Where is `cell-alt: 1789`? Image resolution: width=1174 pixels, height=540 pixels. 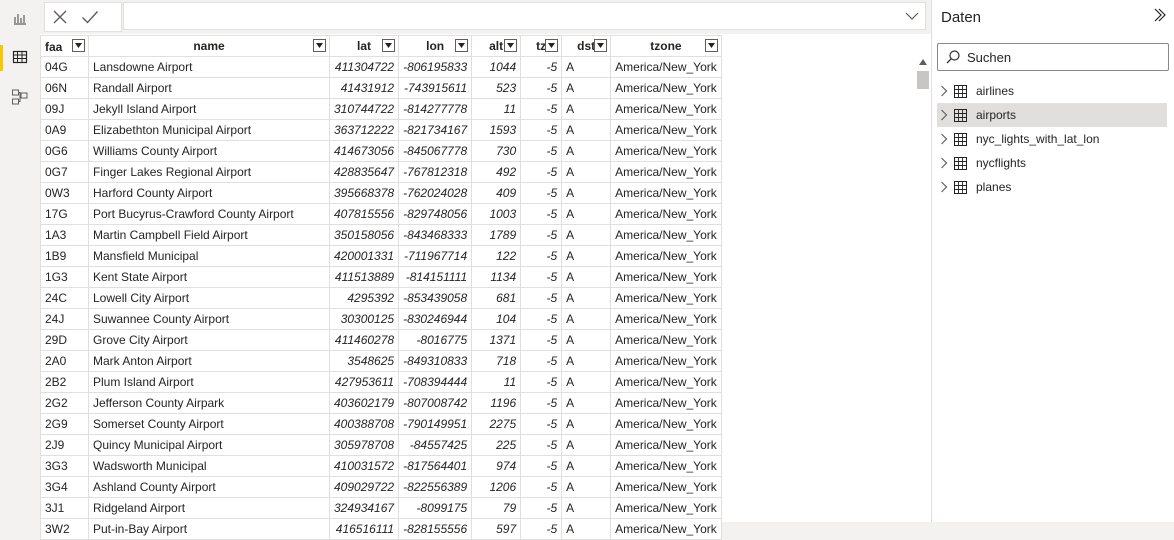 cell-alt: 1789 is located at coordinates (496, 235).